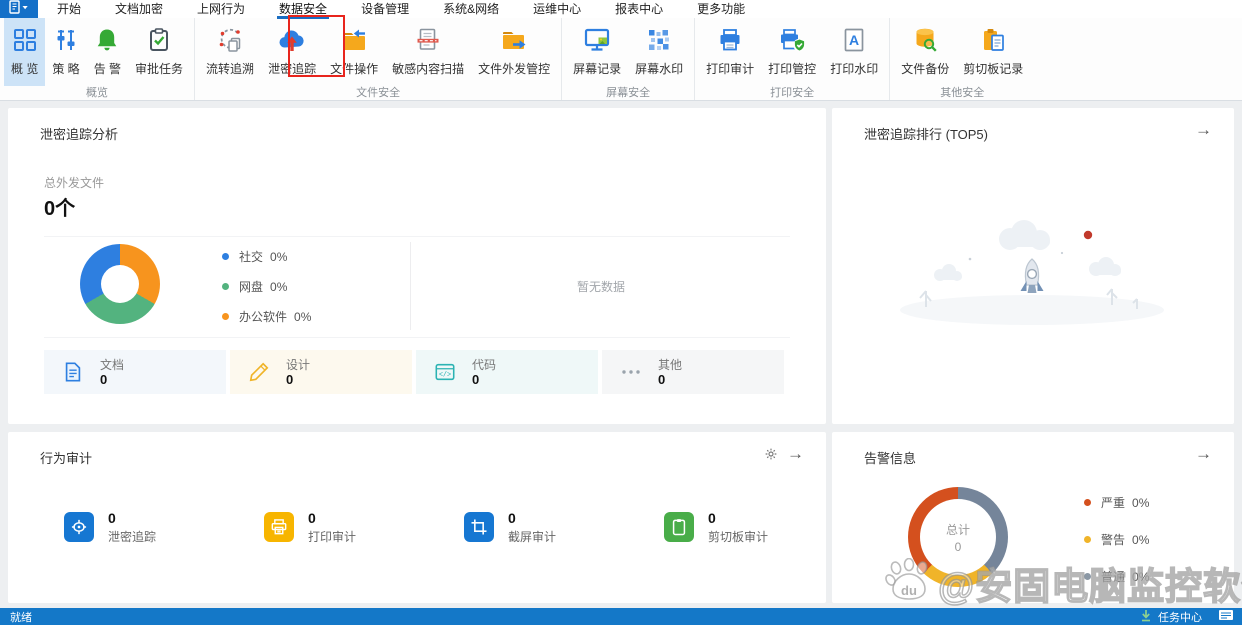  Describe the element at coordinates (139, 9) in the screenshot. I see `tab-doc-encrypt: 文档加密` at that location.